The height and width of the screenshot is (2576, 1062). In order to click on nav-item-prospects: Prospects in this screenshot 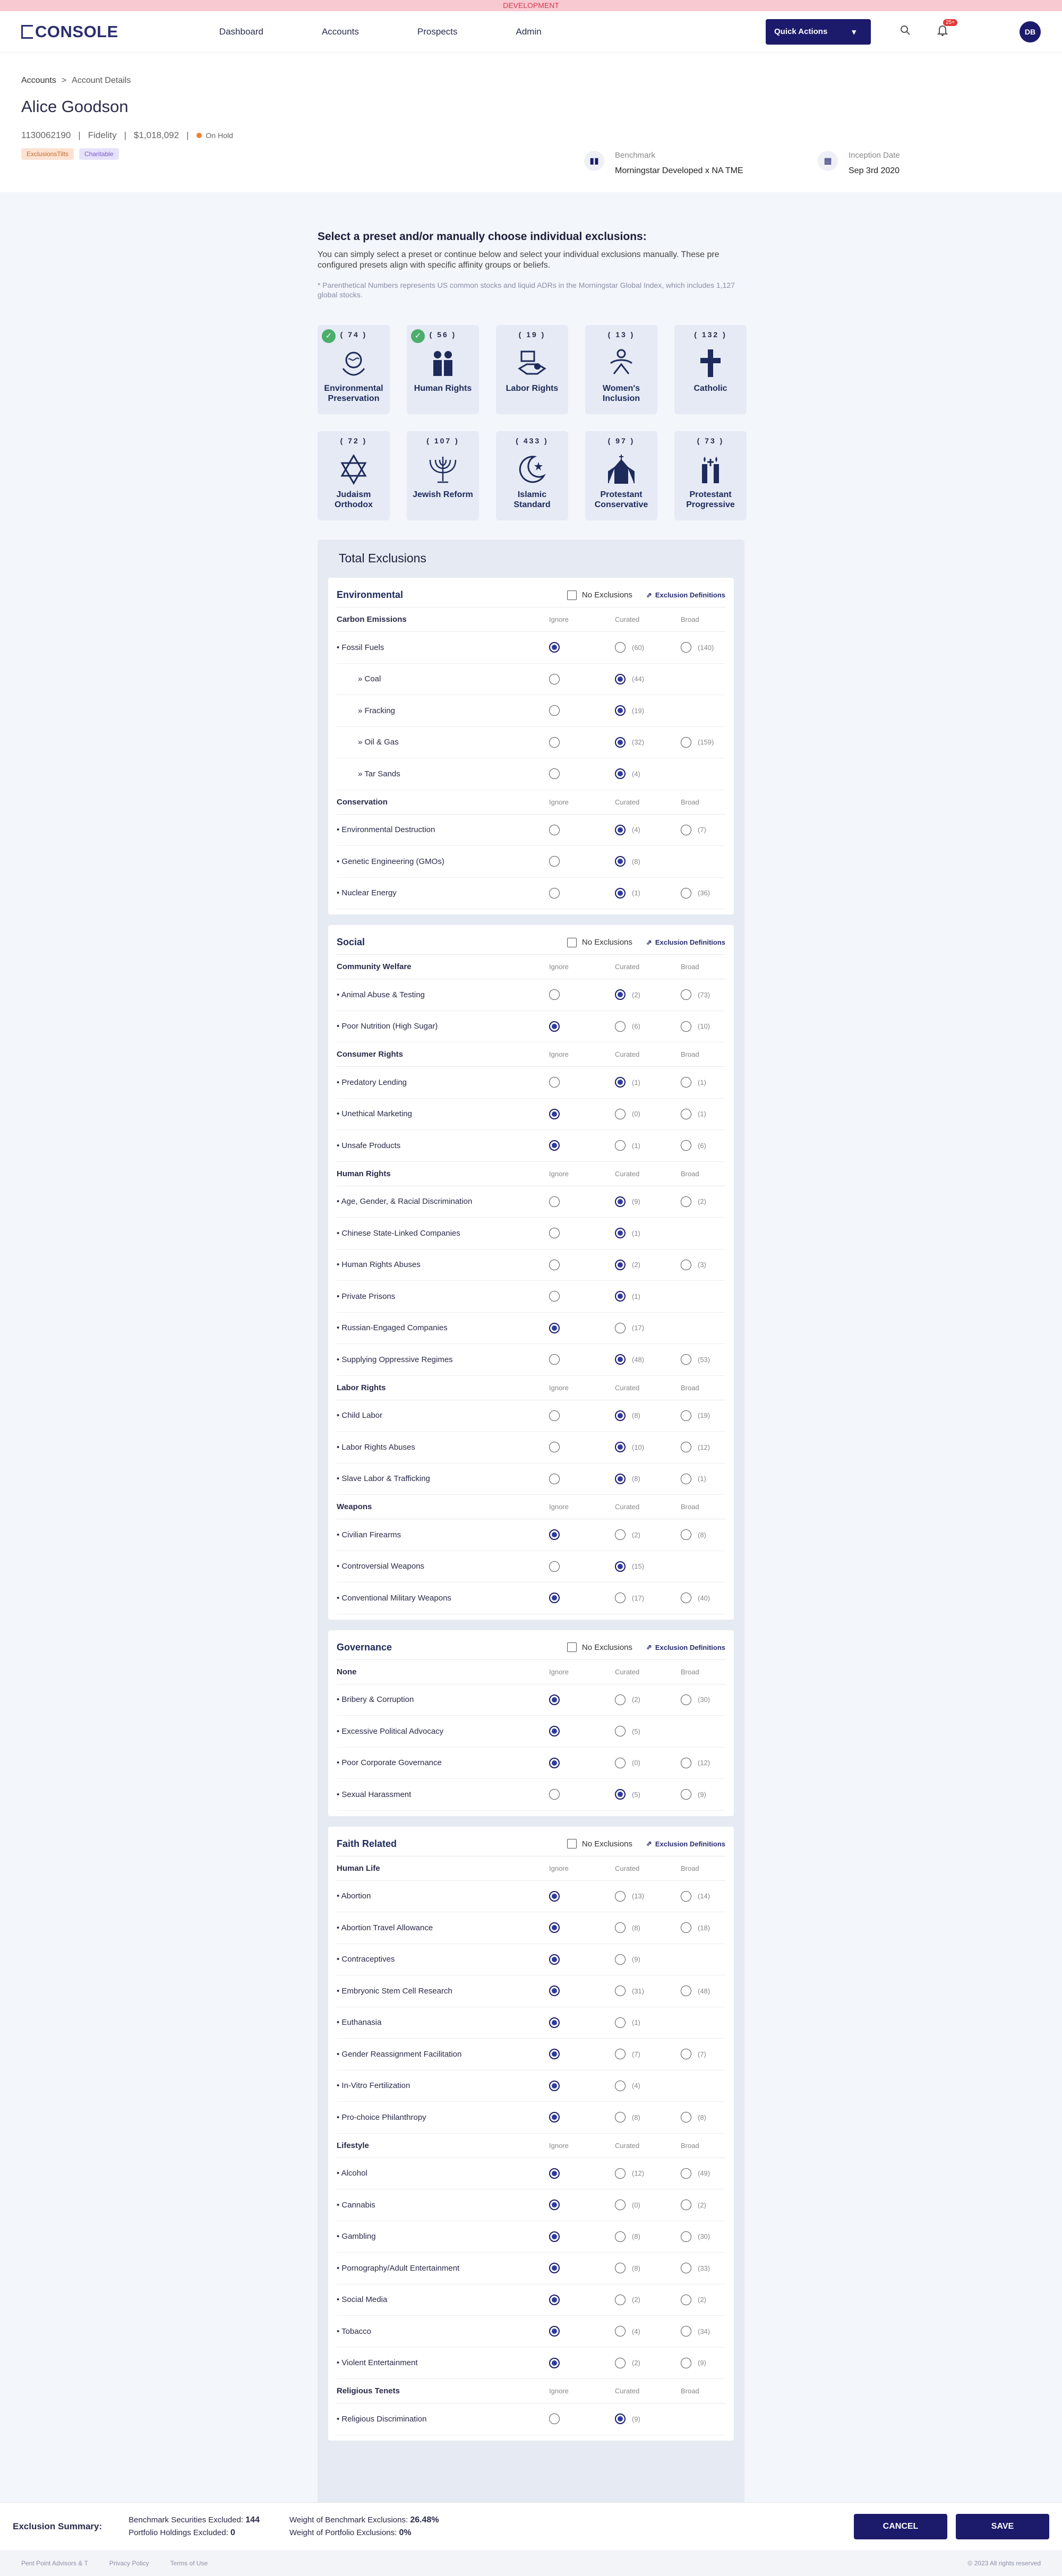, I will do `click(437, 32)`.